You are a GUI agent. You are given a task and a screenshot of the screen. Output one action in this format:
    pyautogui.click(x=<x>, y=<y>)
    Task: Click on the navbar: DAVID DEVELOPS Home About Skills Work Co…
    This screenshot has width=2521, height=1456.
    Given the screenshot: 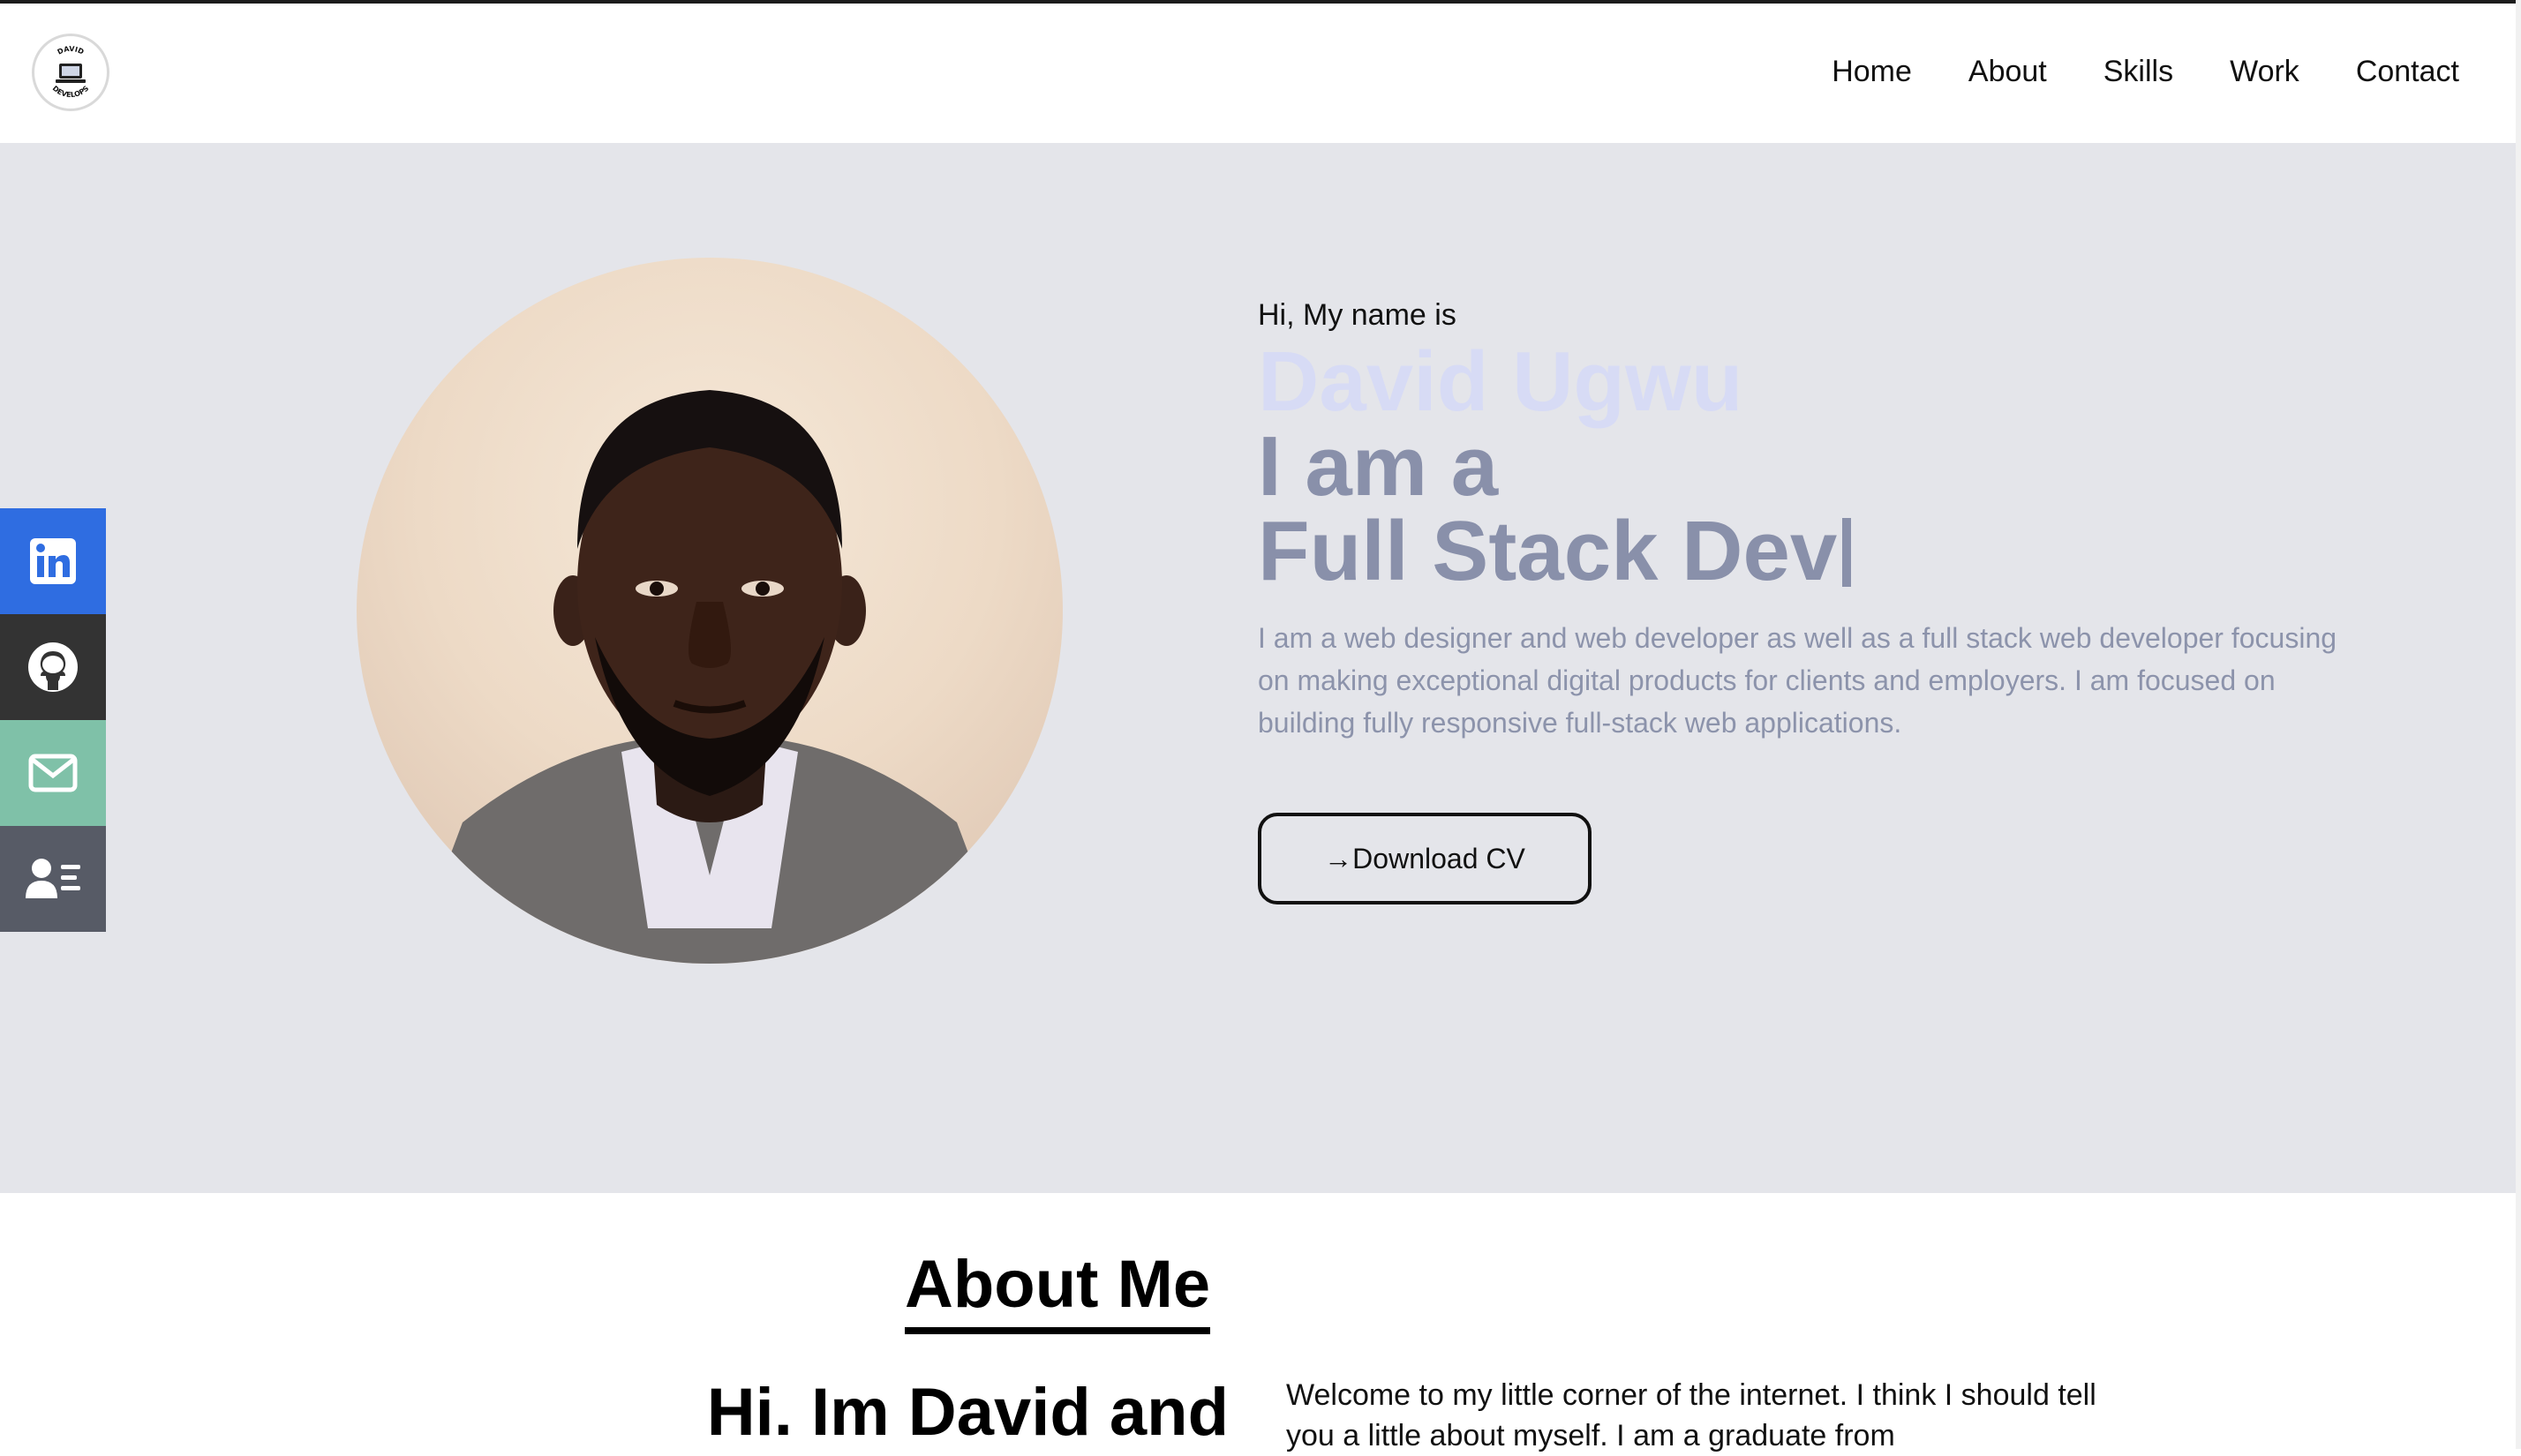 What is the action you would take?
    pyautogui.click(x=1258, y=73)
    